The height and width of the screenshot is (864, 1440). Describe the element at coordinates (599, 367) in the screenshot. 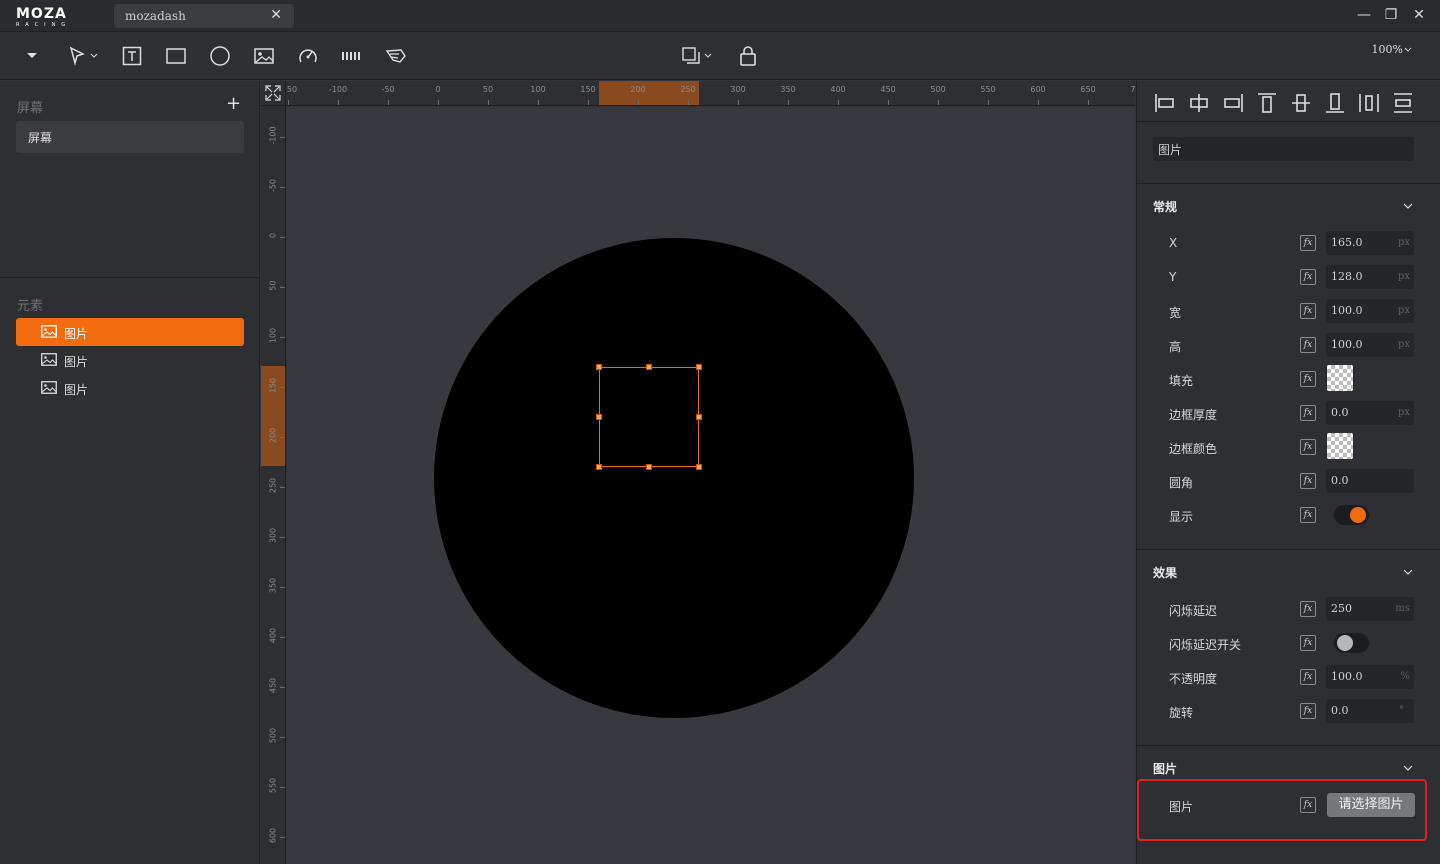

I see `resize-handle-nw` at that location.